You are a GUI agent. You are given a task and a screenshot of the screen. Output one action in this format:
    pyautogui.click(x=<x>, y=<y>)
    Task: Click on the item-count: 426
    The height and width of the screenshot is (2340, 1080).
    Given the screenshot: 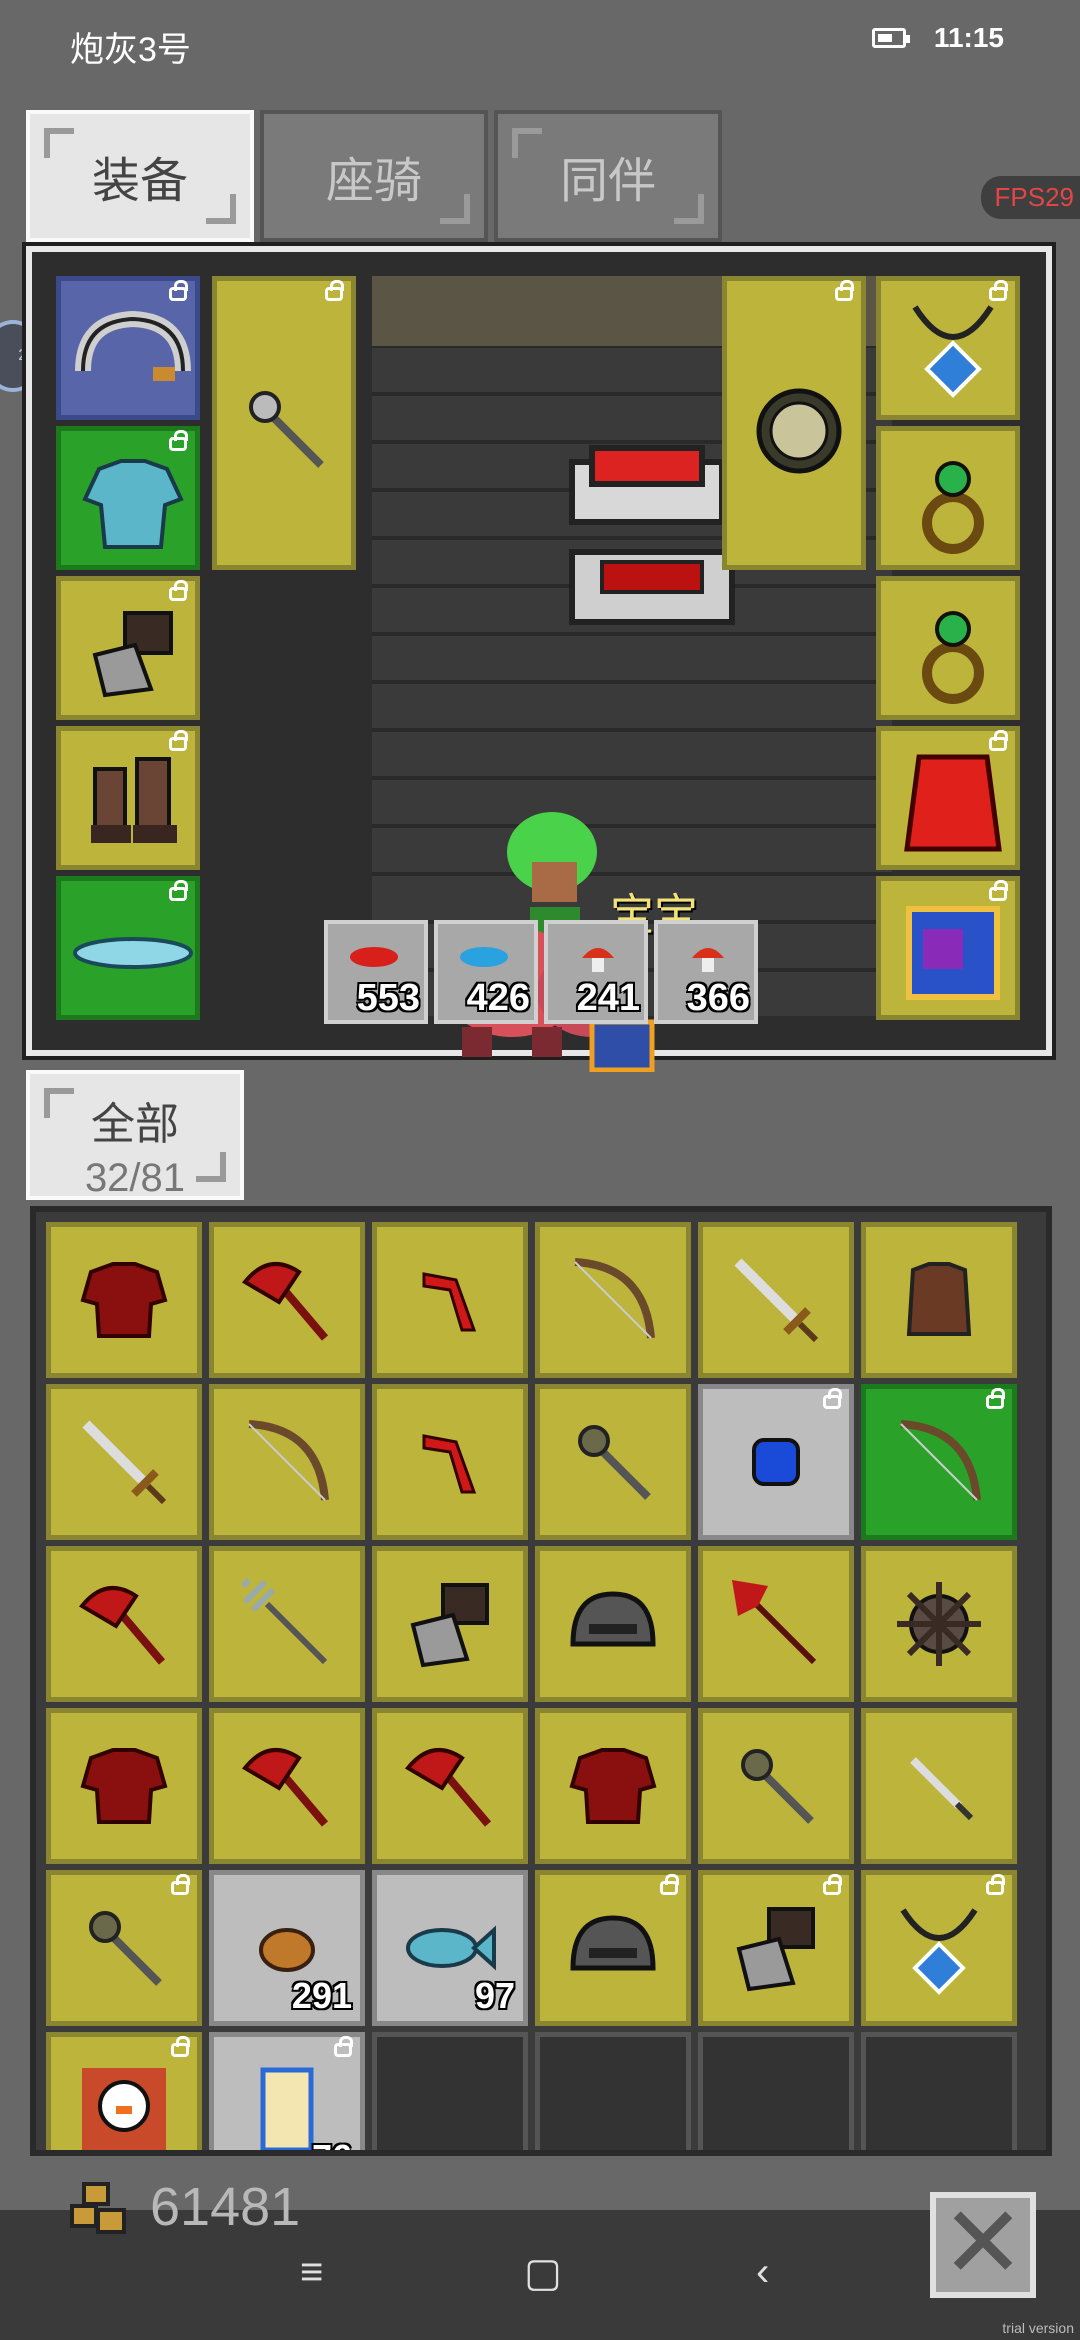 What is the action you would take?
    pyautogui.click(x=498, y=998)
    